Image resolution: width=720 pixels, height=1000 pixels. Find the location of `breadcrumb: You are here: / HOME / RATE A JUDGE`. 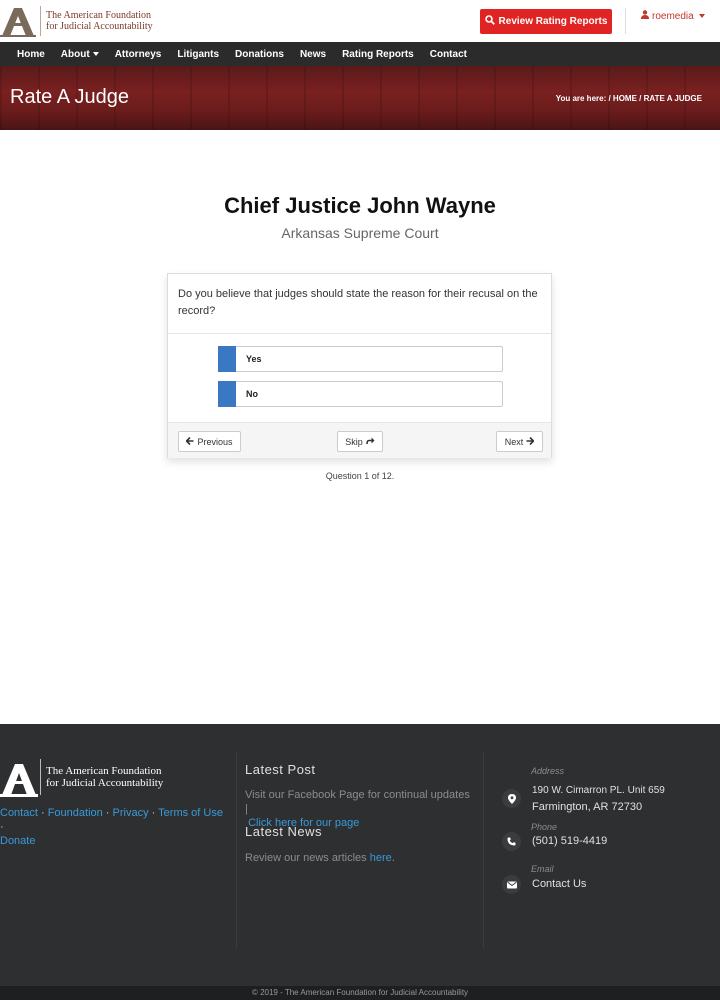

breadcrumb: You are here: / HOME / RATE A JUDGE is located at coordinates (629, 98).